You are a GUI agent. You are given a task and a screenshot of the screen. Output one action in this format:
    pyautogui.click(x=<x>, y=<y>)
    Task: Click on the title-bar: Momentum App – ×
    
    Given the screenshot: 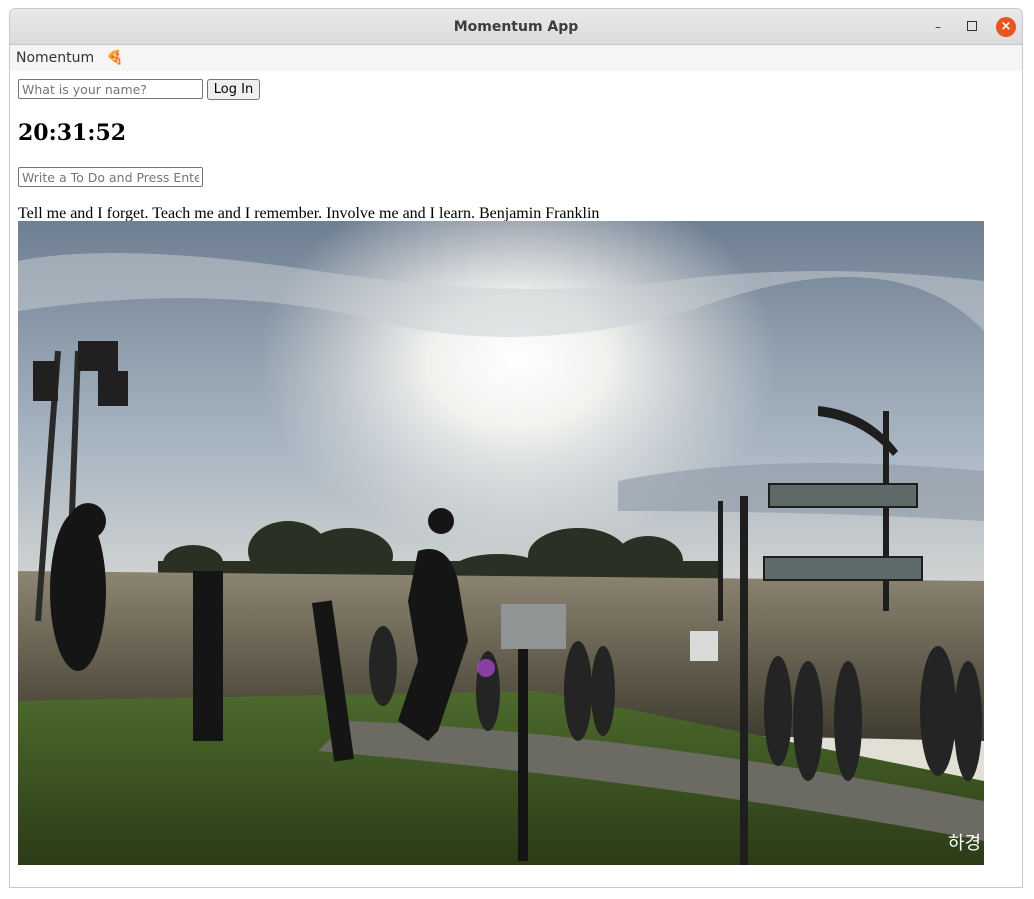 What is the action you would take?
    pyautogui.click(x=516, y=27)
    